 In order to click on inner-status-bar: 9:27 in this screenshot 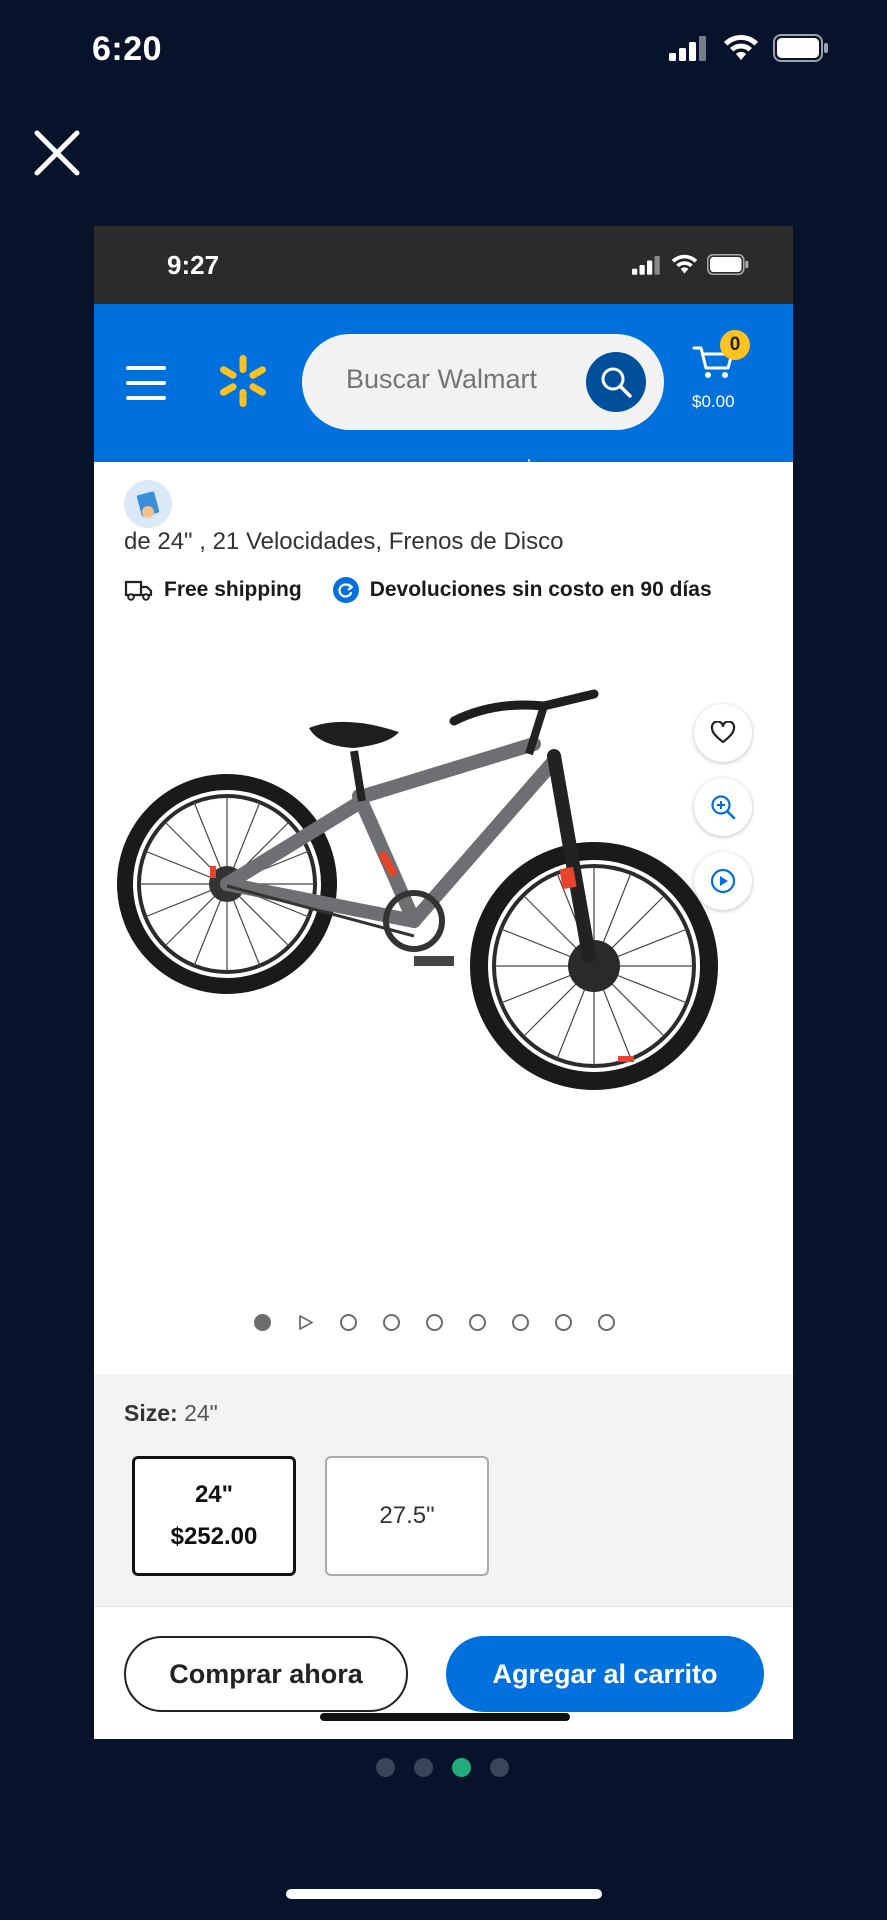, I will do `click(443, 265)`.